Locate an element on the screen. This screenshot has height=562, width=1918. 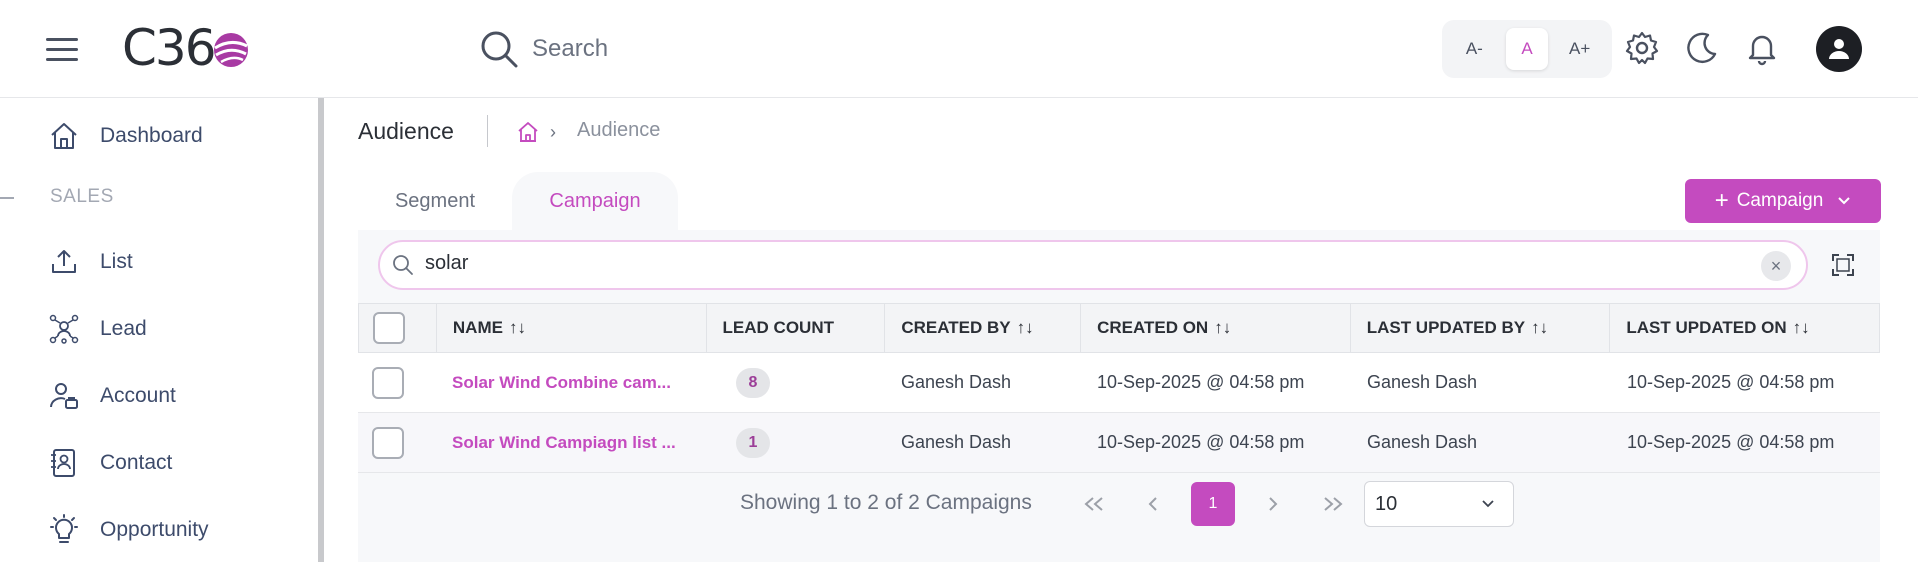
header-name: NAME ↑↓ is located at coordinates (572, 328).